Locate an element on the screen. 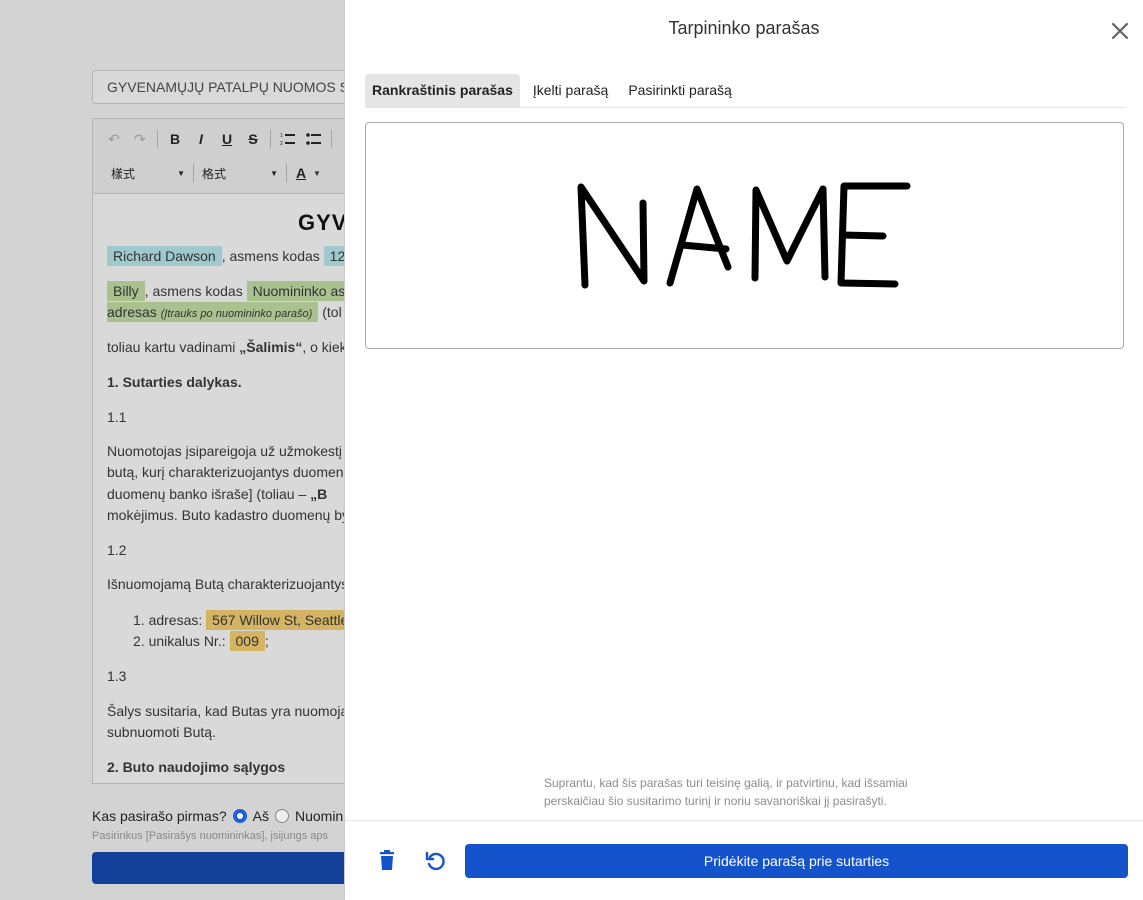  radio-tenant is located at coordinates (281, 816).